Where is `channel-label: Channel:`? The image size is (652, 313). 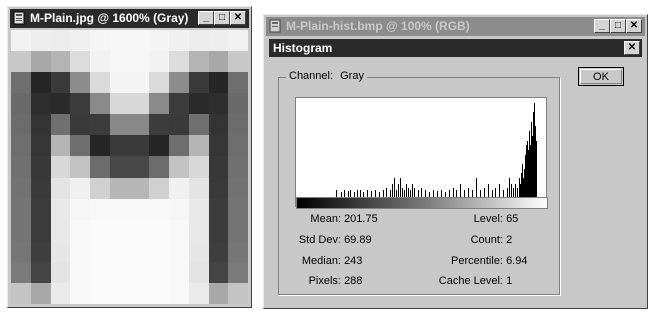
channel-label: Channel: is located at coordinates (311, 76).